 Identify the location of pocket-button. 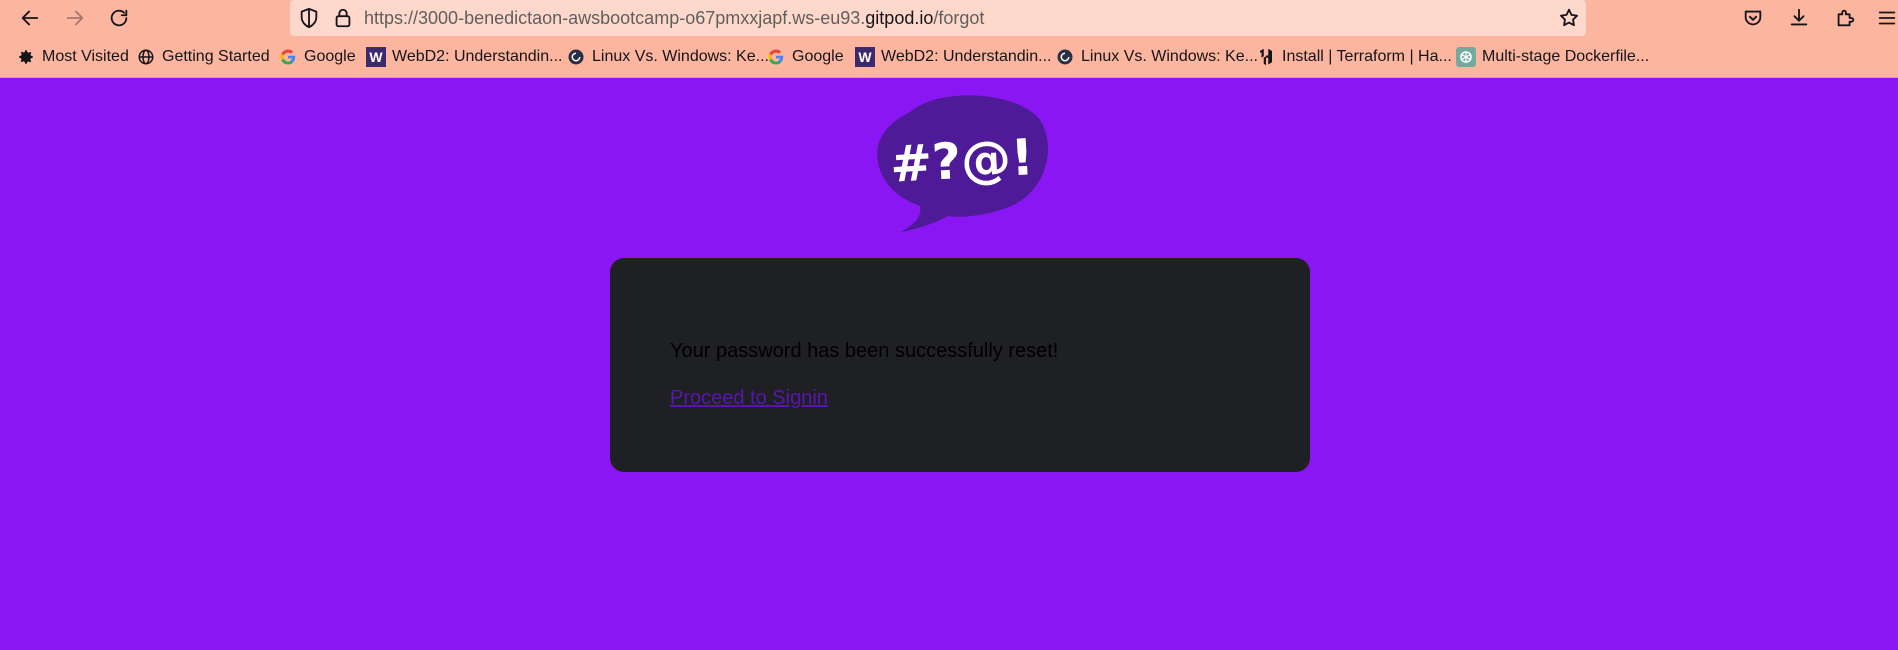
(1753, 18).